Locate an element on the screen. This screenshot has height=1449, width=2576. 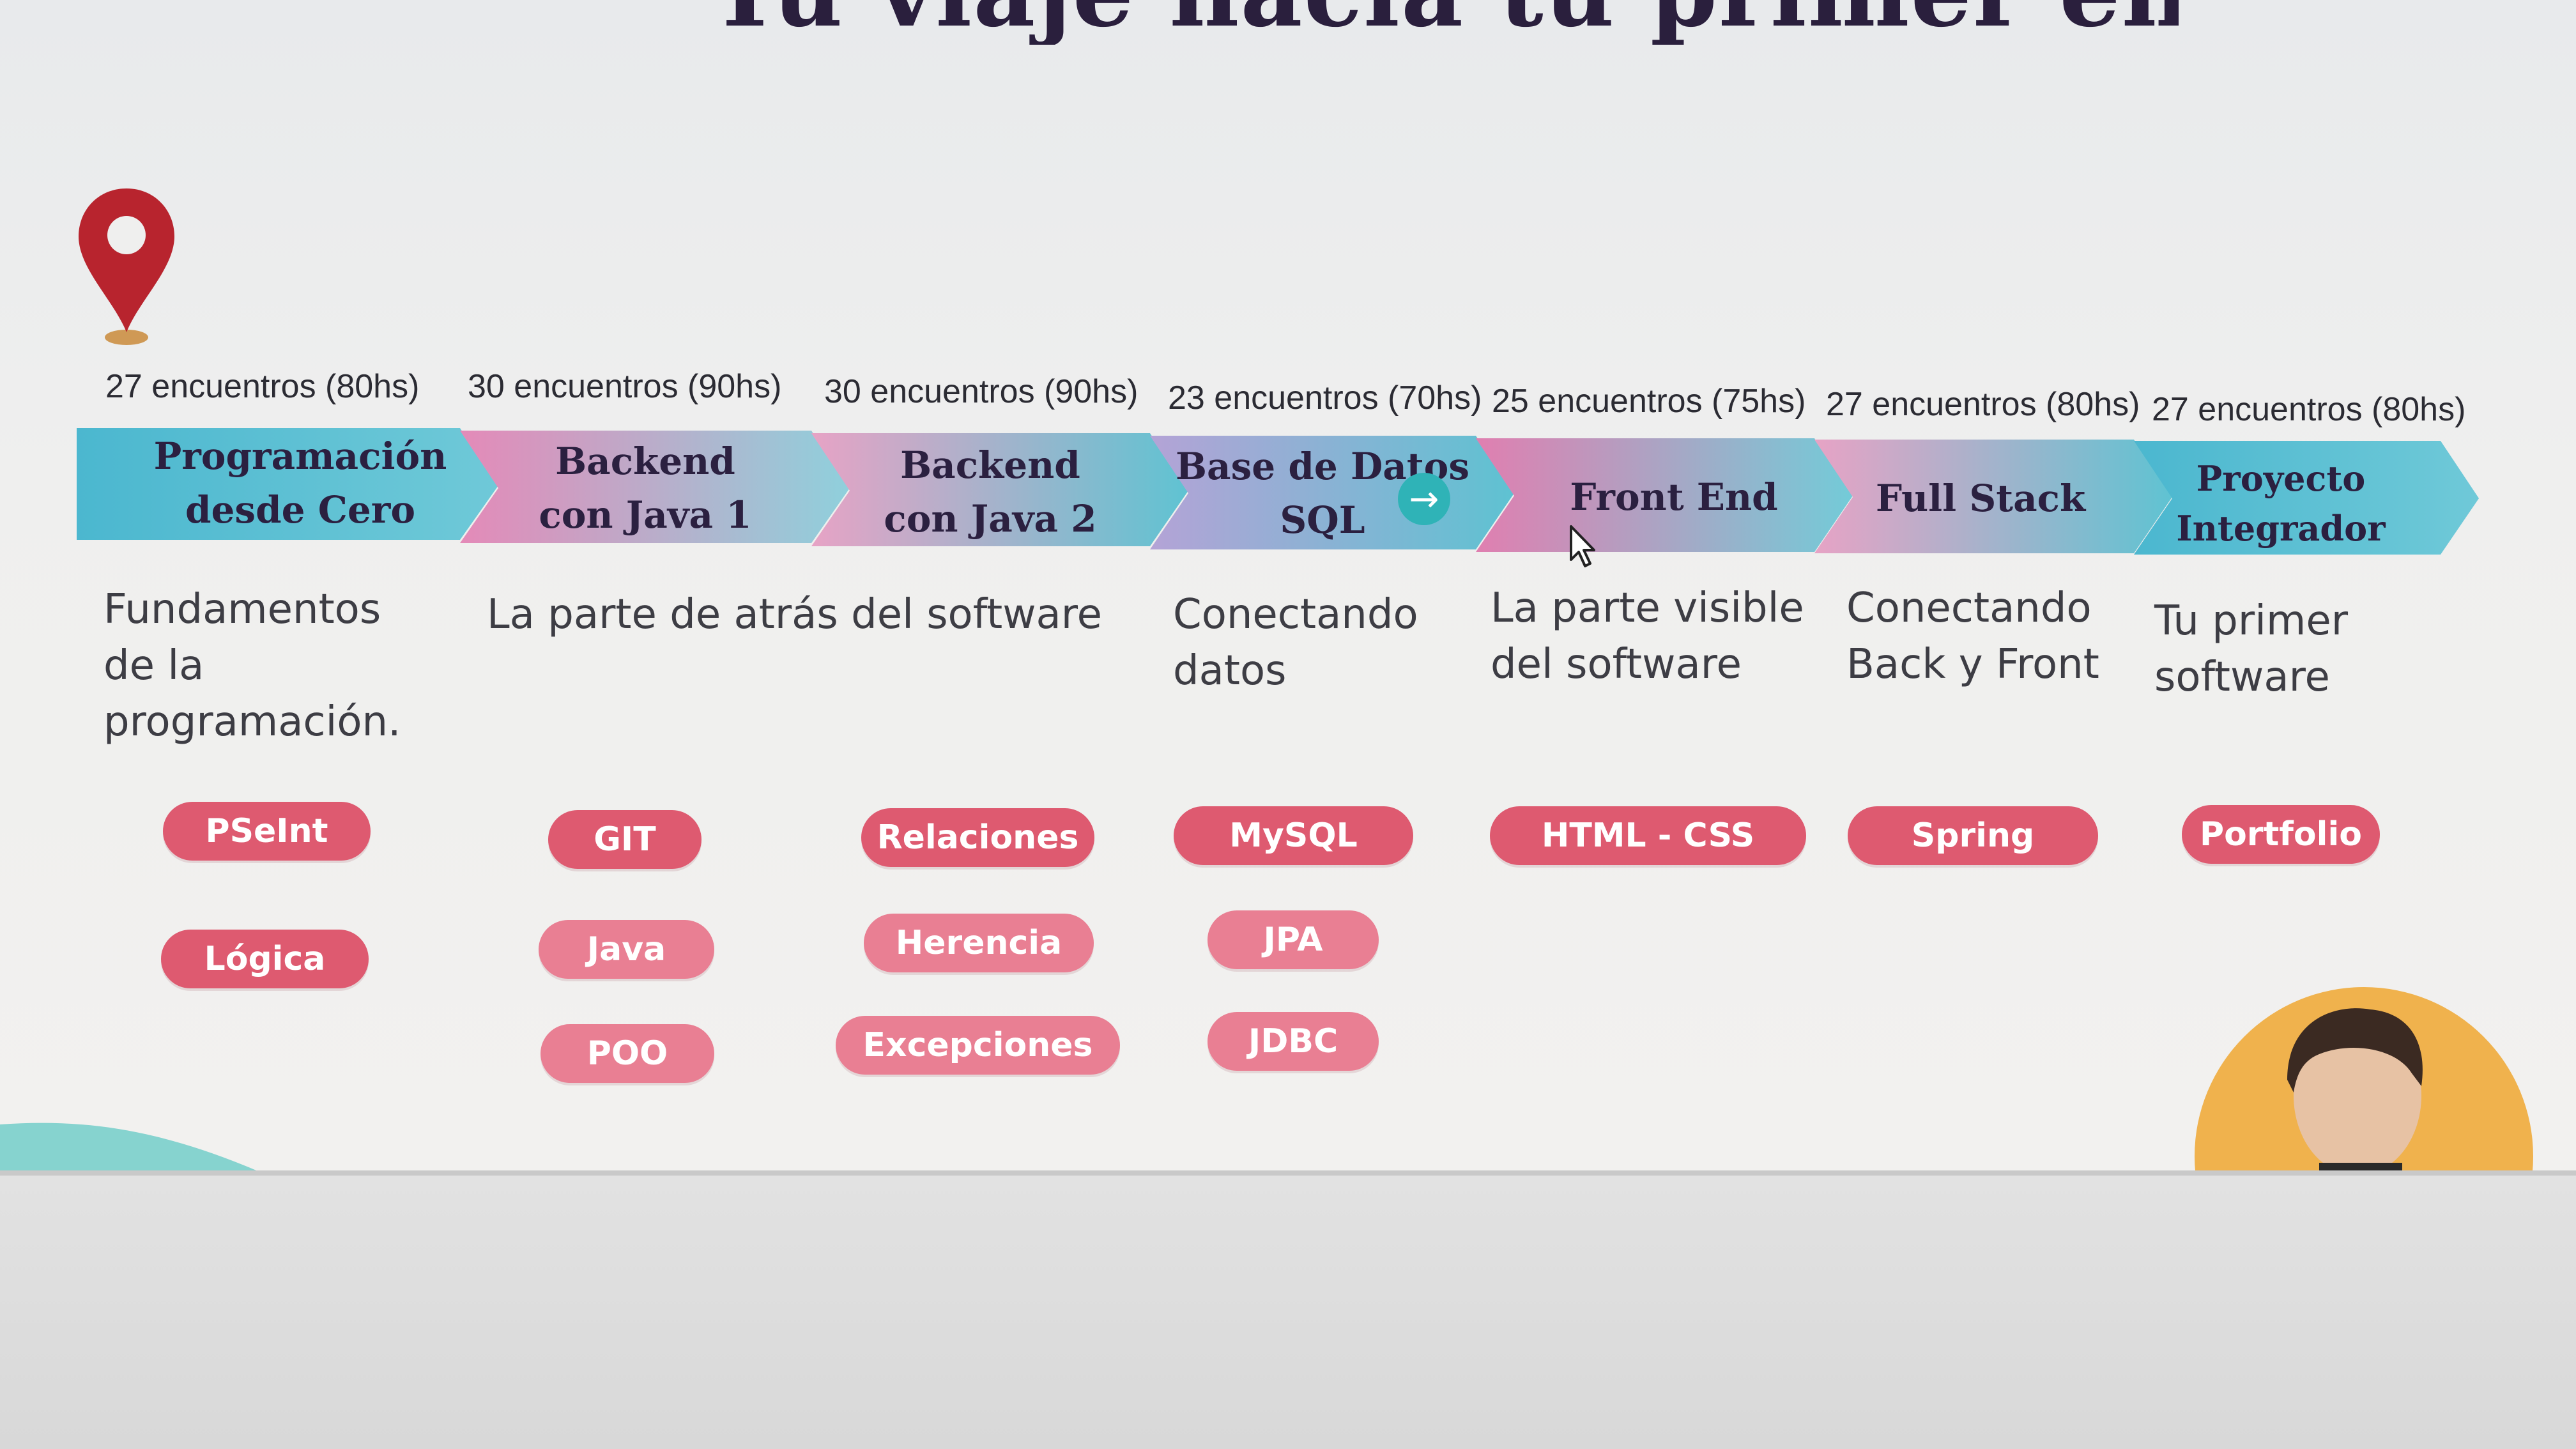
module-2-description: La parte de atrás del software is located at coordinates (795, 614).